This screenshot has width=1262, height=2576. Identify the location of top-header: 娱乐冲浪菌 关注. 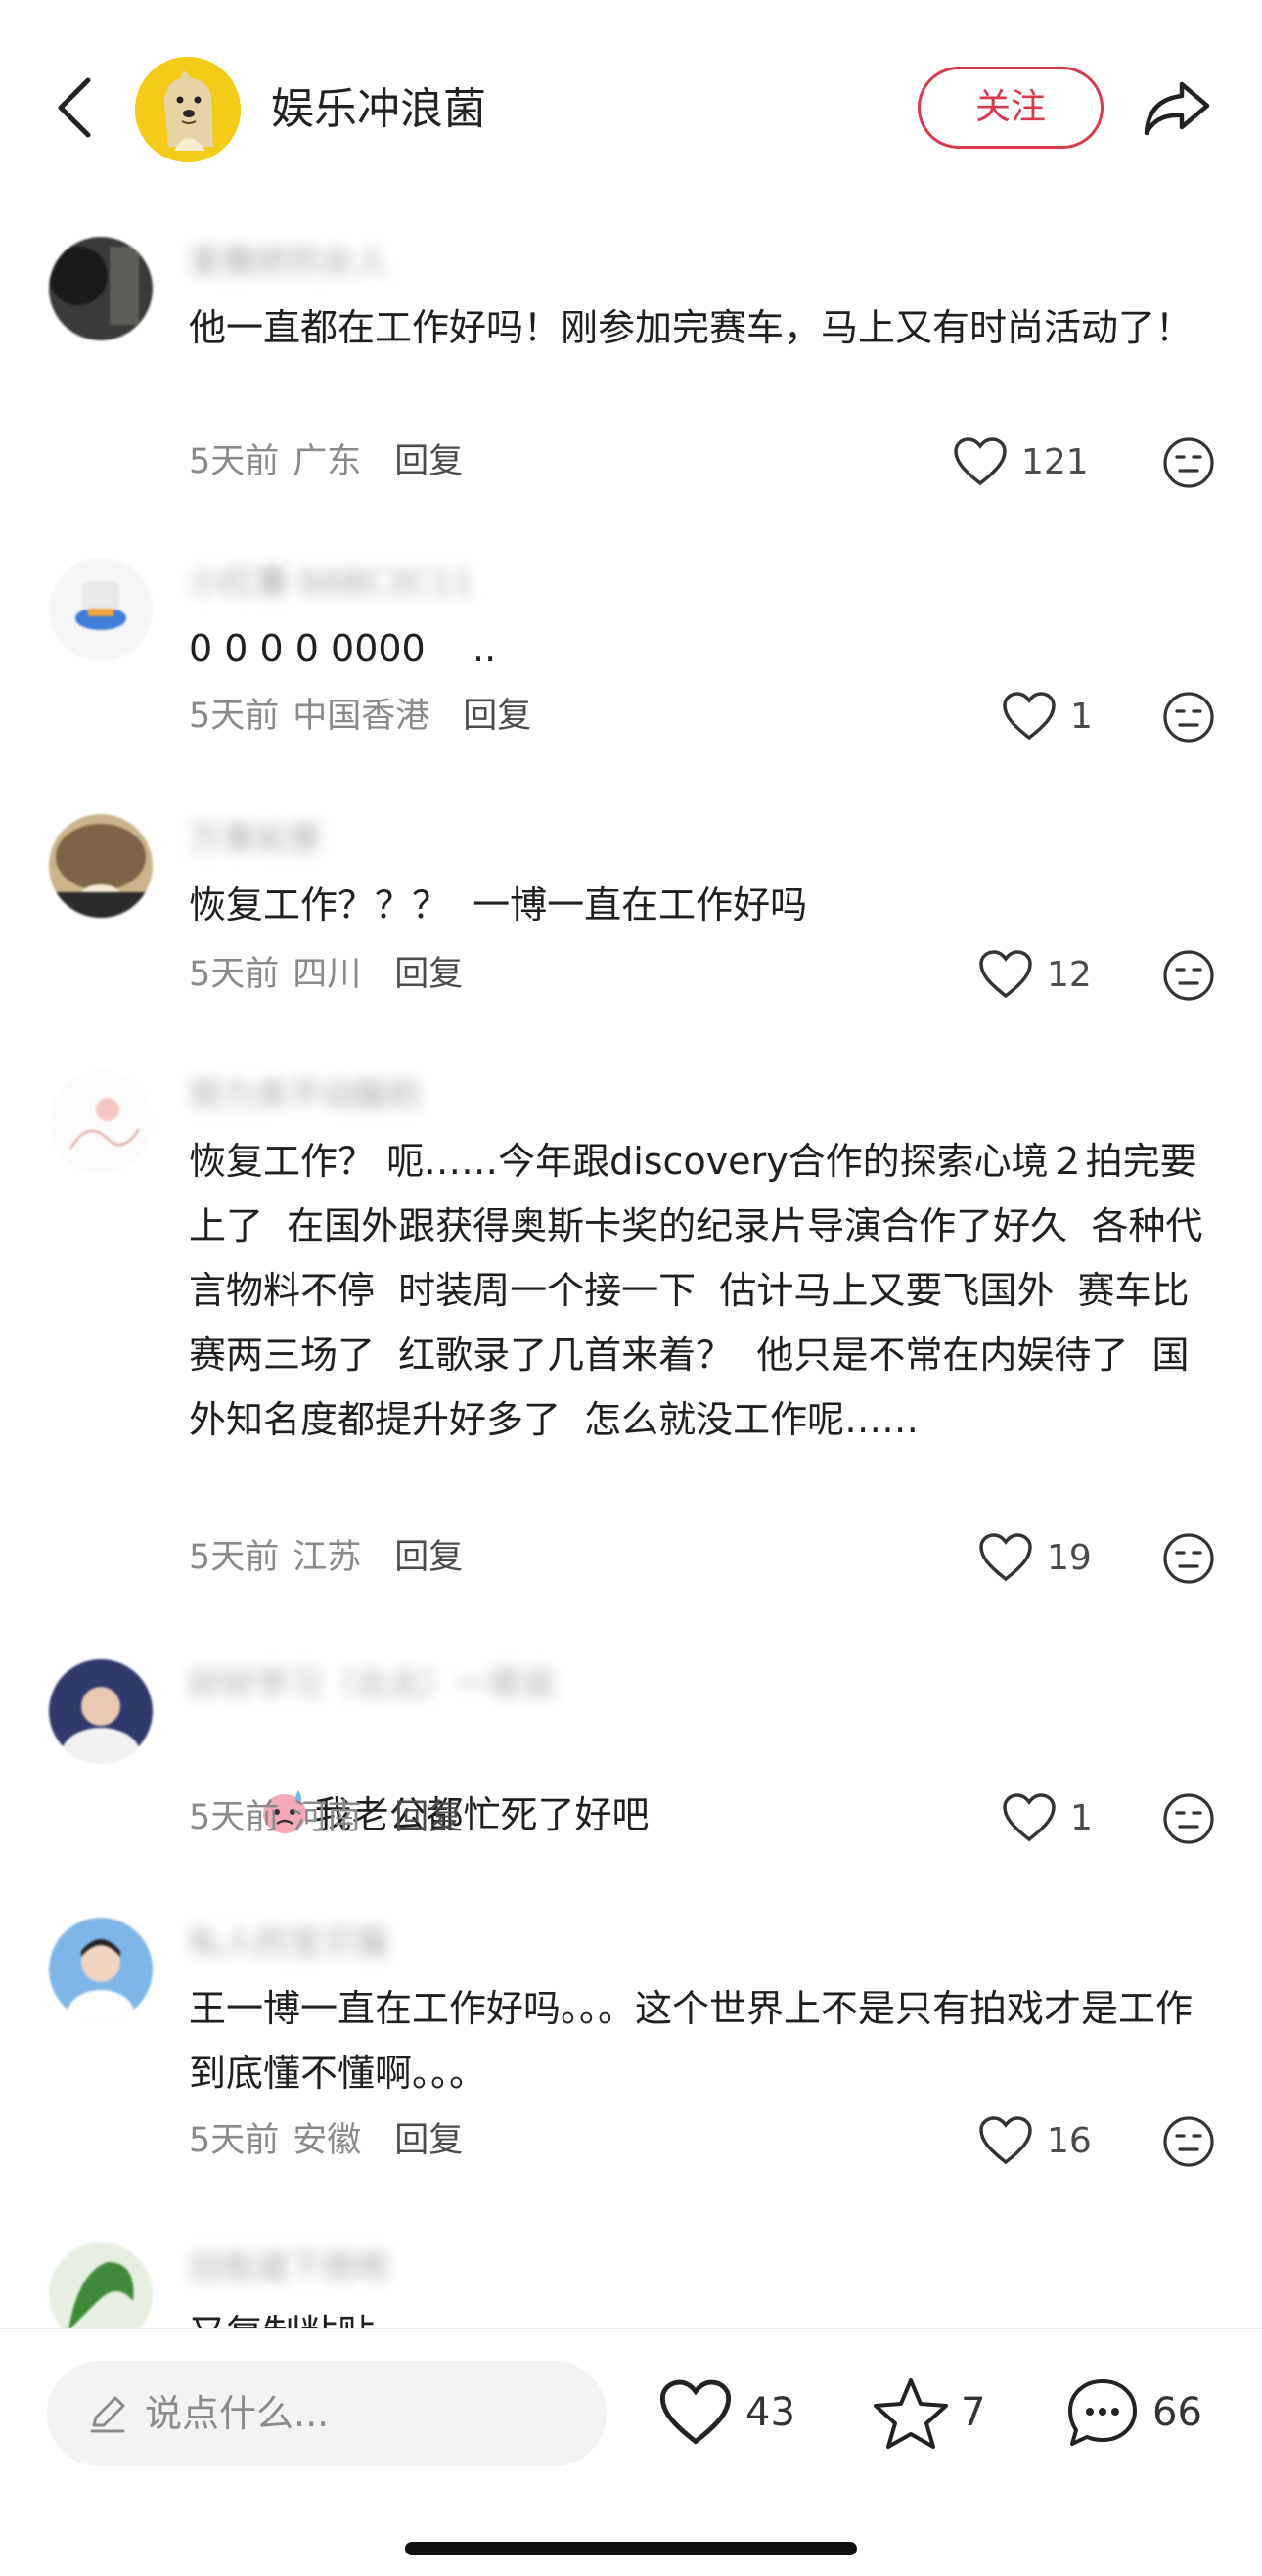
(631, 110).